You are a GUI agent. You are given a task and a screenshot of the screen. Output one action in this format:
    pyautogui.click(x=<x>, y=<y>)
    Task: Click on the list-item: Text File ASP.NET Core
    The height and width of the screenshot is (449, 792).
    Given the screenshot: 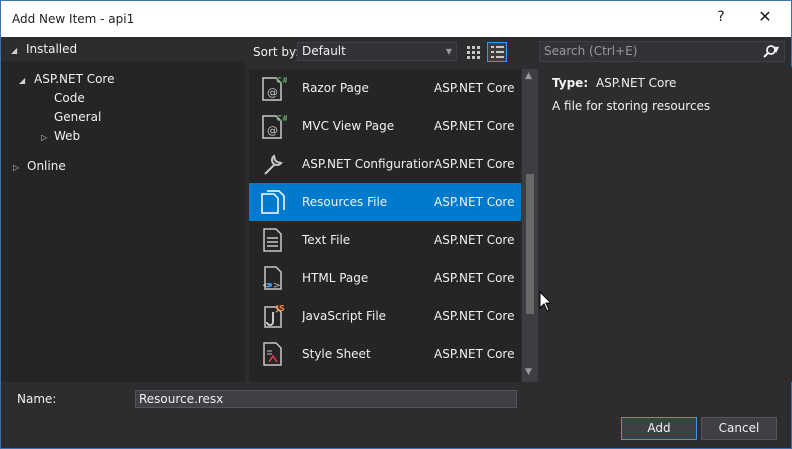 What is the action you would take?
    pyautogui.click(x=385, y=240)
    